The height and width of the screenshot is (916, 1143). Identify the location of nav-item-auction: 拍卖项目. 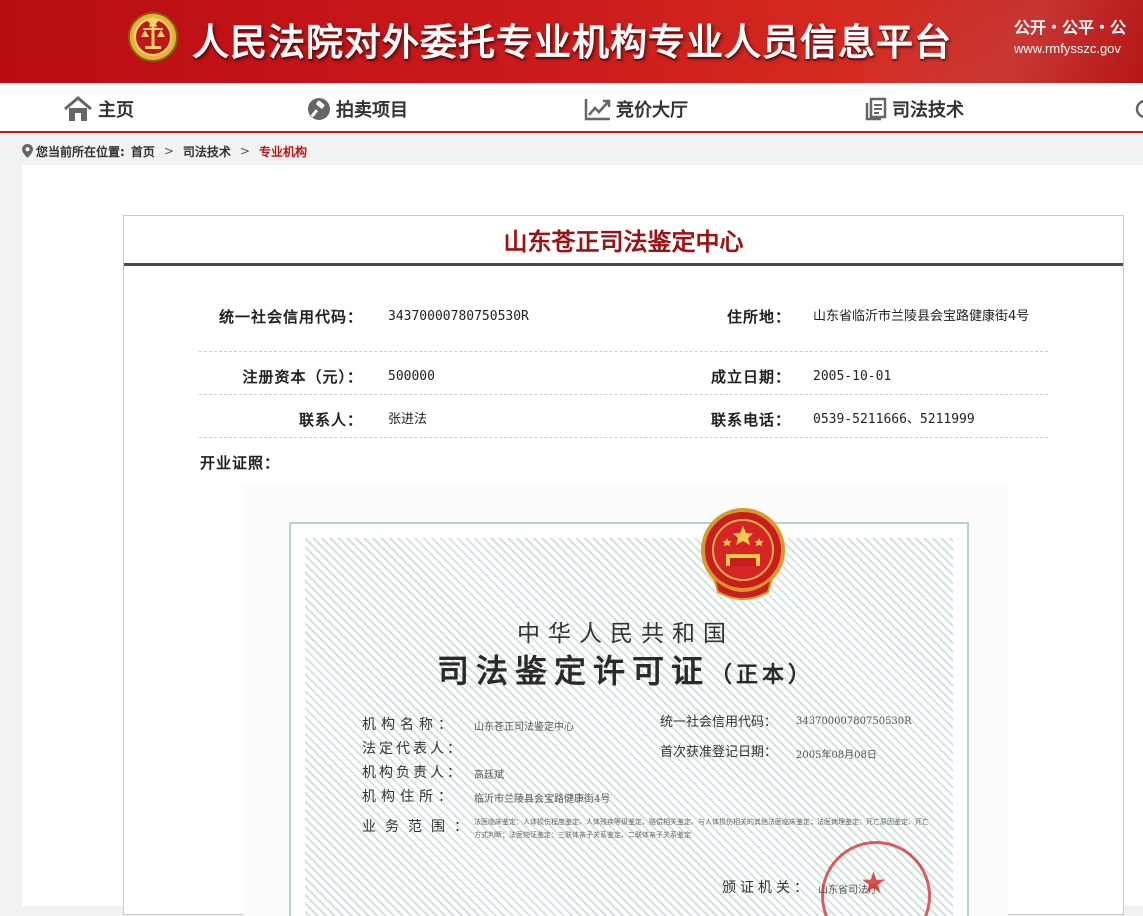
(357, 109).